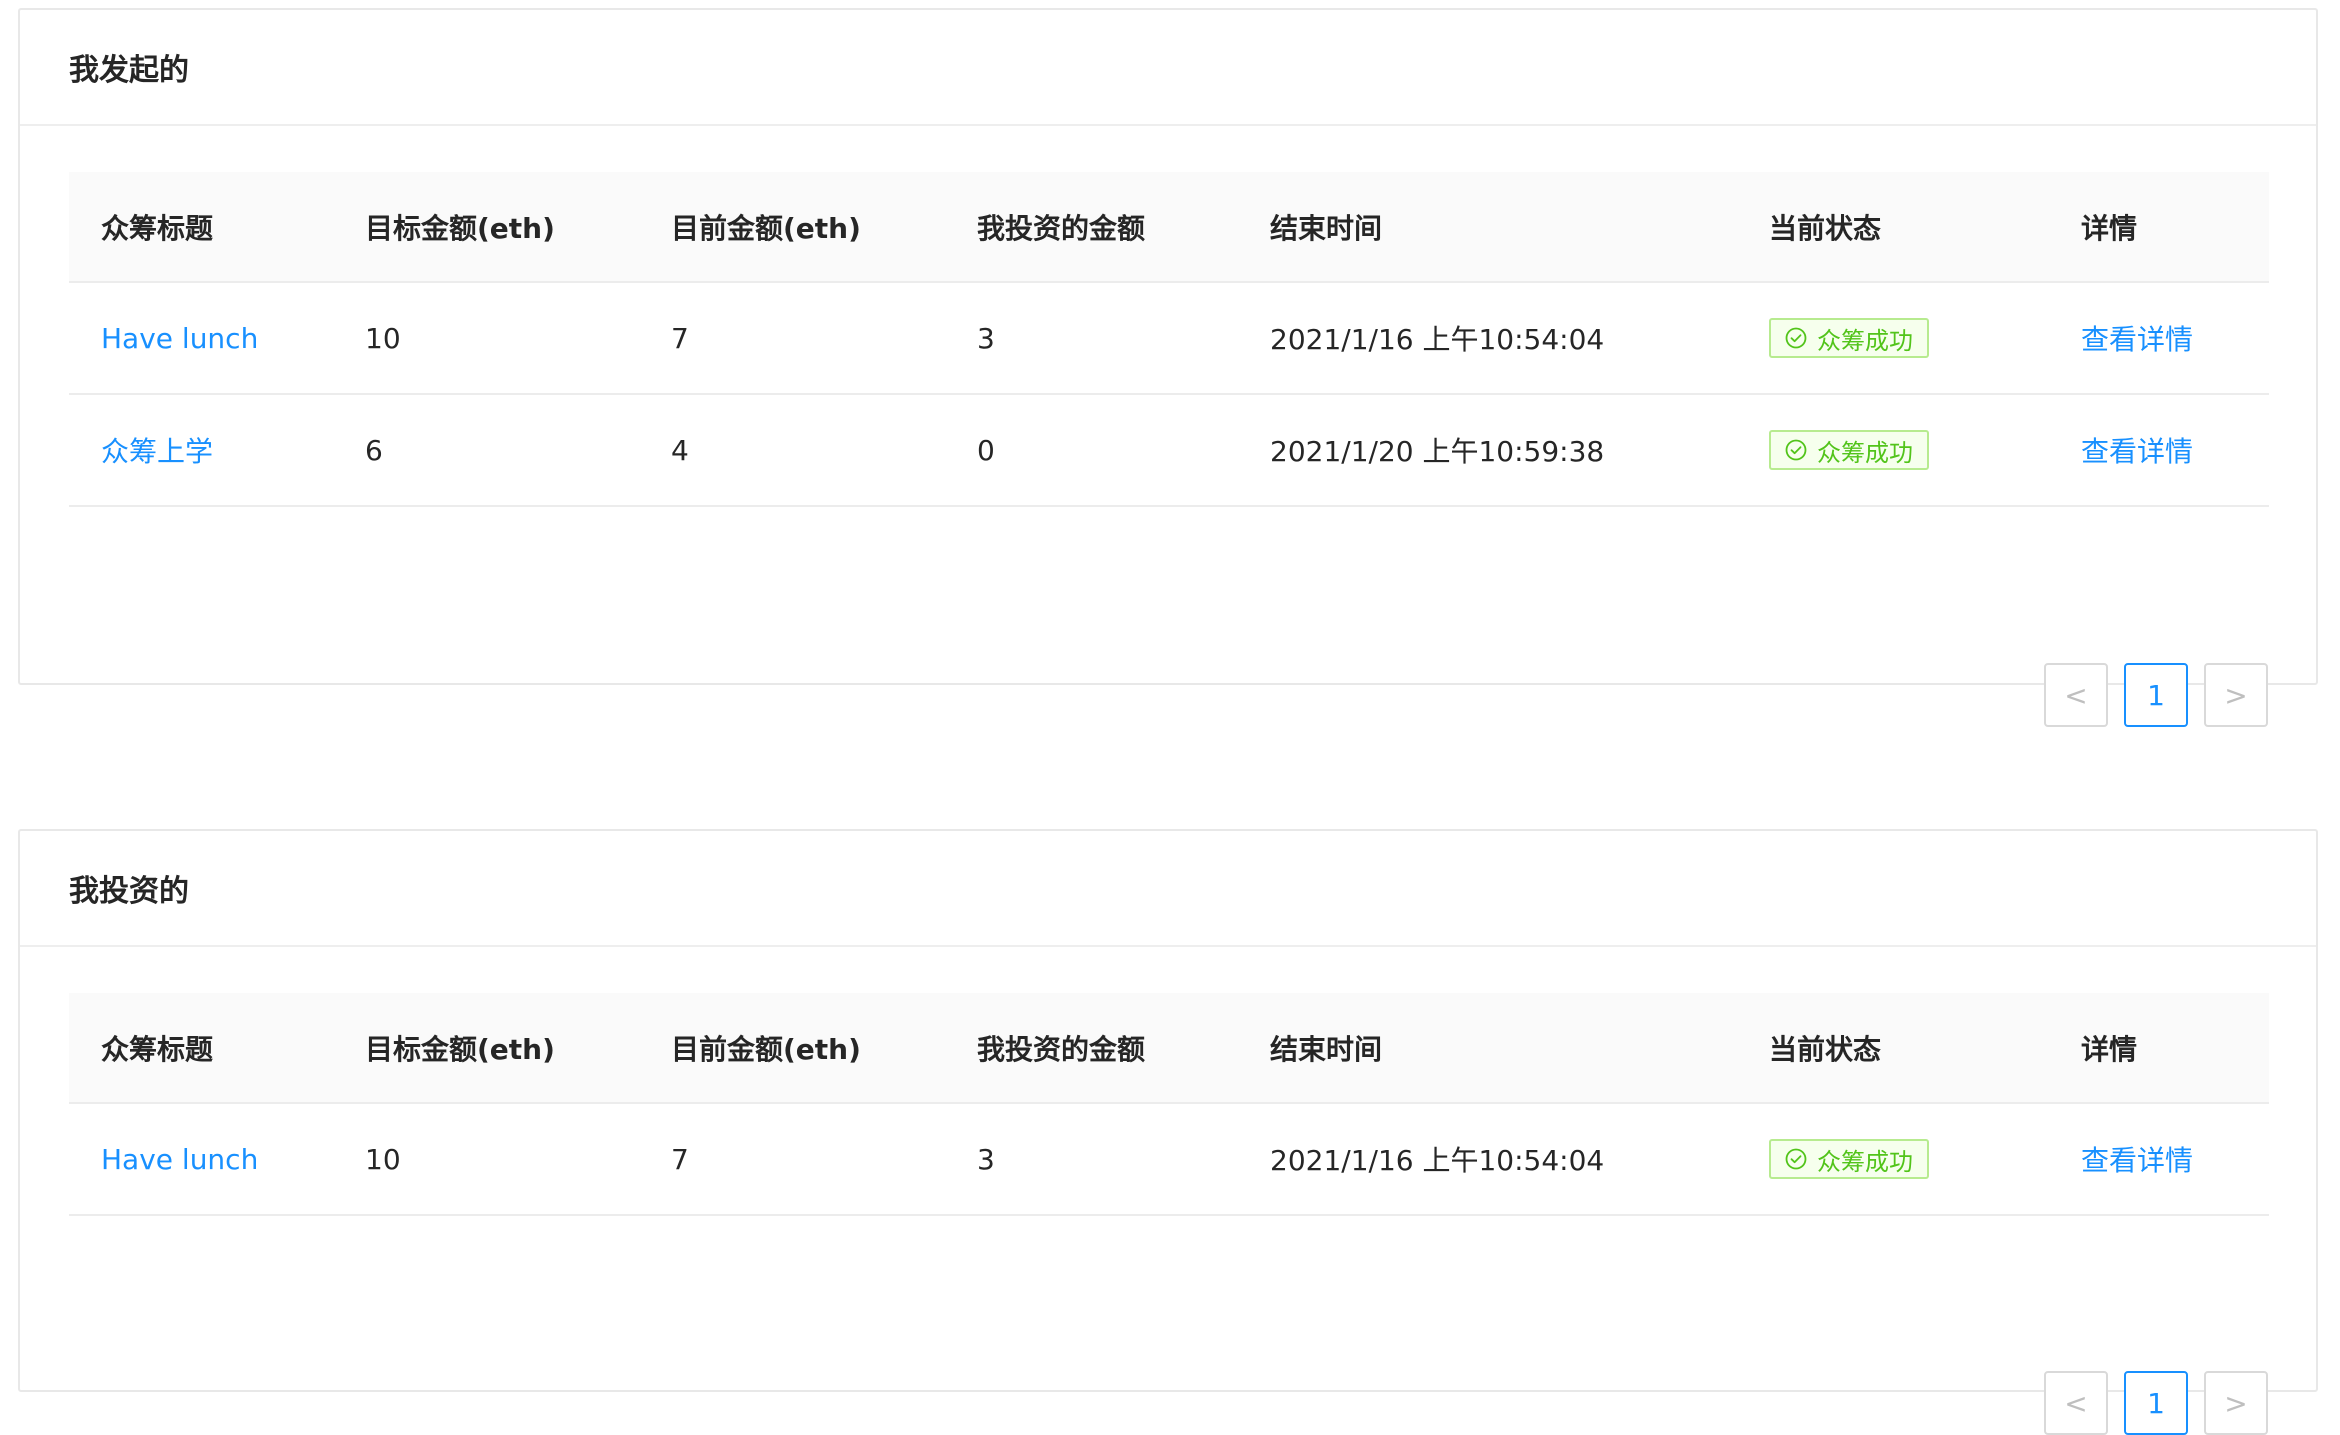  Describe the element at coordinates (157, 451) in the screenshot. I see `project-title-link: 众筹上学` at that location.